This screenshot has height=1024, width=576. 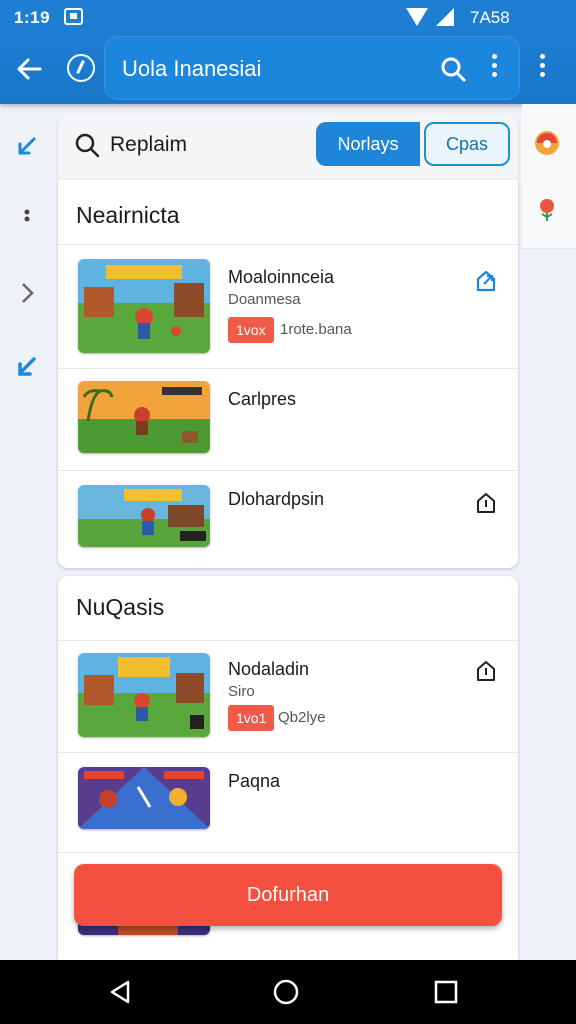 I want to click on status-badge: 1vo1, so click(x=251, y=718).